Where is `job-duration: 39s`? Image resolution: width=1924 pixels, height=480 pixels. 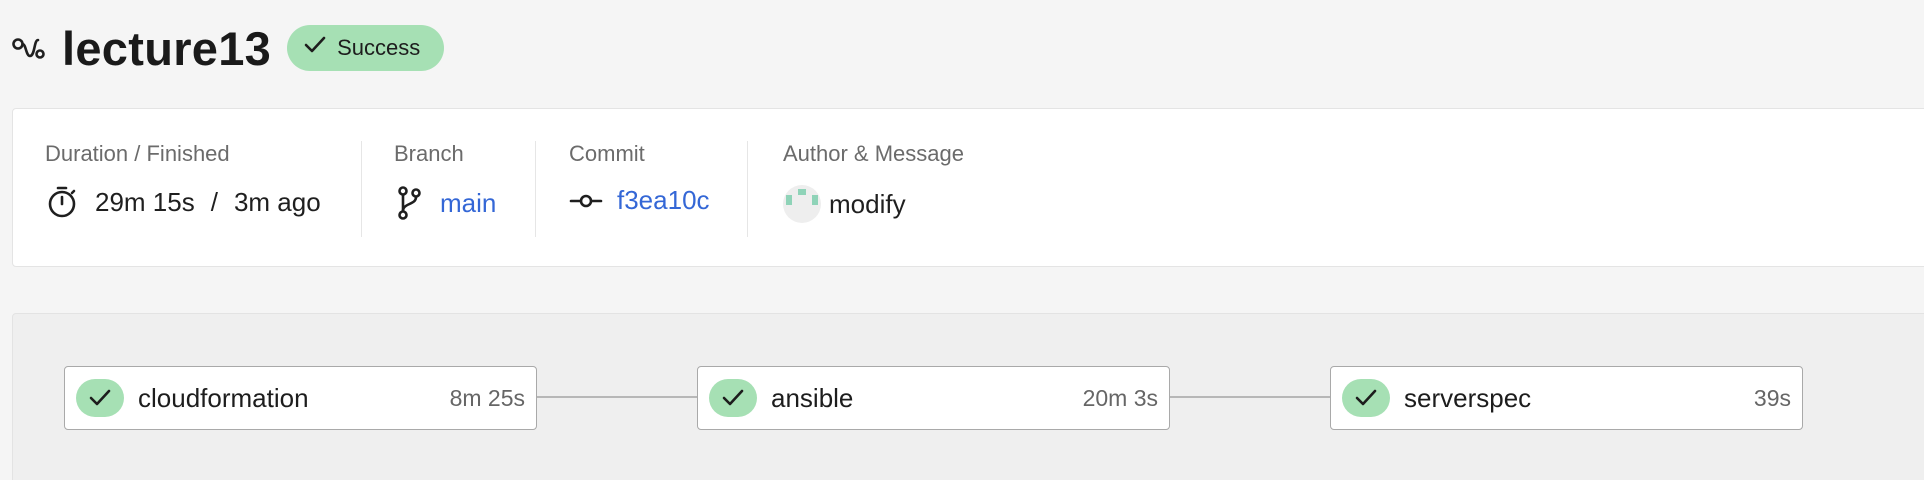 job-duration: 39s is located at coordinates (1772, 397).